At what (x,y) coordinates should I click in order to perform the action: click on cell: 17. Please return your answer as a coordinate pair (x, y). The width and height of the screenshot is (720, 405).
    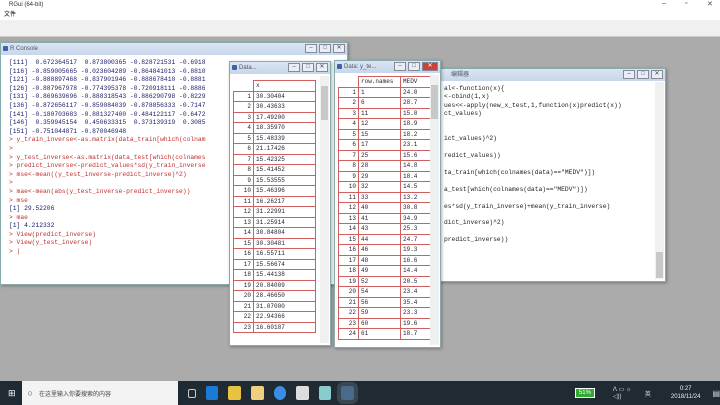
    Looking at the image, I should click on (379, 145).